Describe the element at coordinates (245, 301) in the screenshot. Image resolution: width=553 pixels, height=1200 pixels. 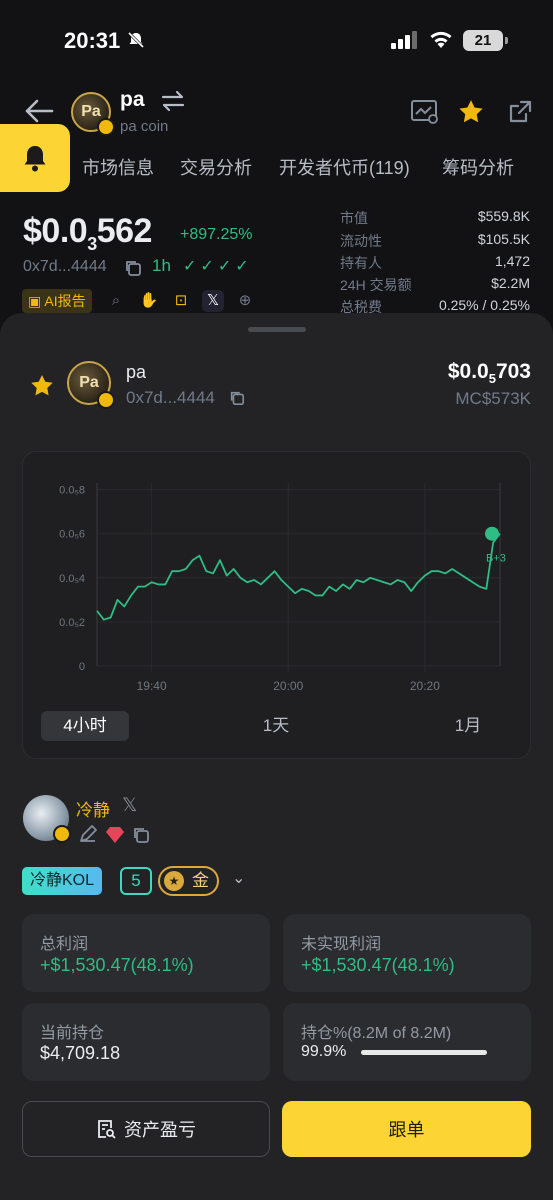
I see `globe-icon: ⊕` at that location.